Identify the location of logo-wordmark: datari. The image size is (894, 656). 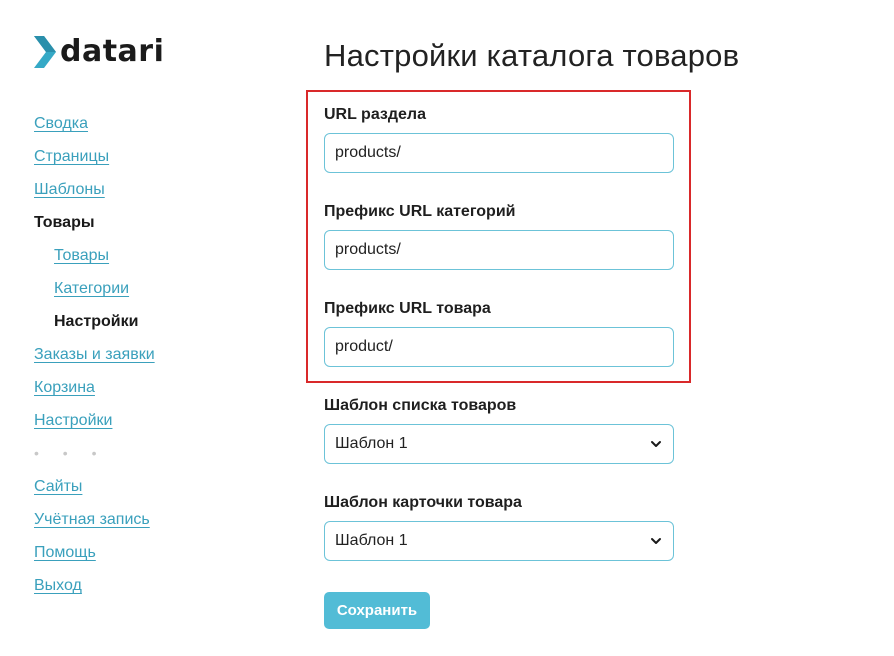
(112, 51).